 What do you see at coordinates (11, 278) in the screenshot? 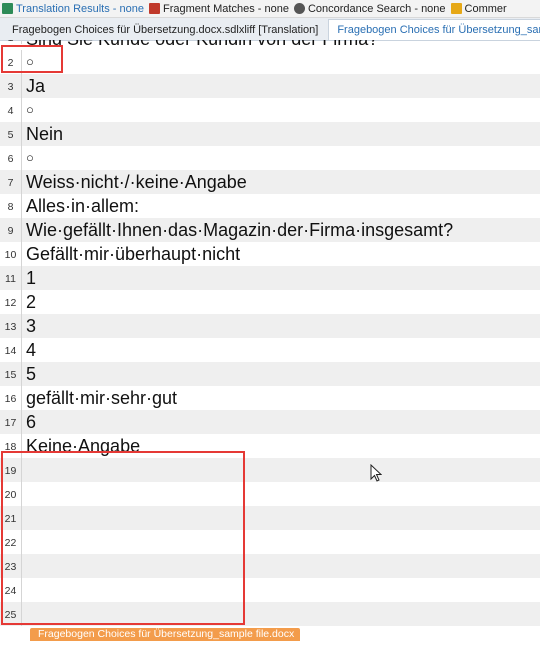
I see `segment-number: 11` at bounding box center [11, 278].